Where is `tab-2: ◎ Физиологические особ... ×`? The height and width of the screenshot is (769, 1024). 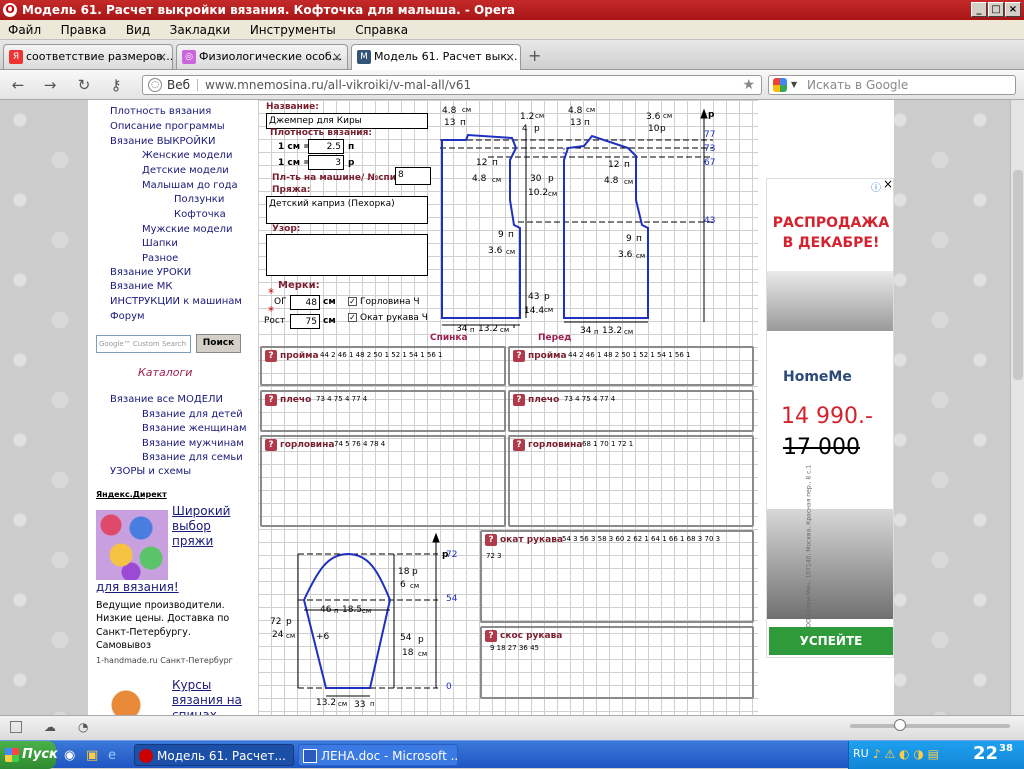
tab-2: ◎ Физиологические особ... × is located at coordinates (262, 56).